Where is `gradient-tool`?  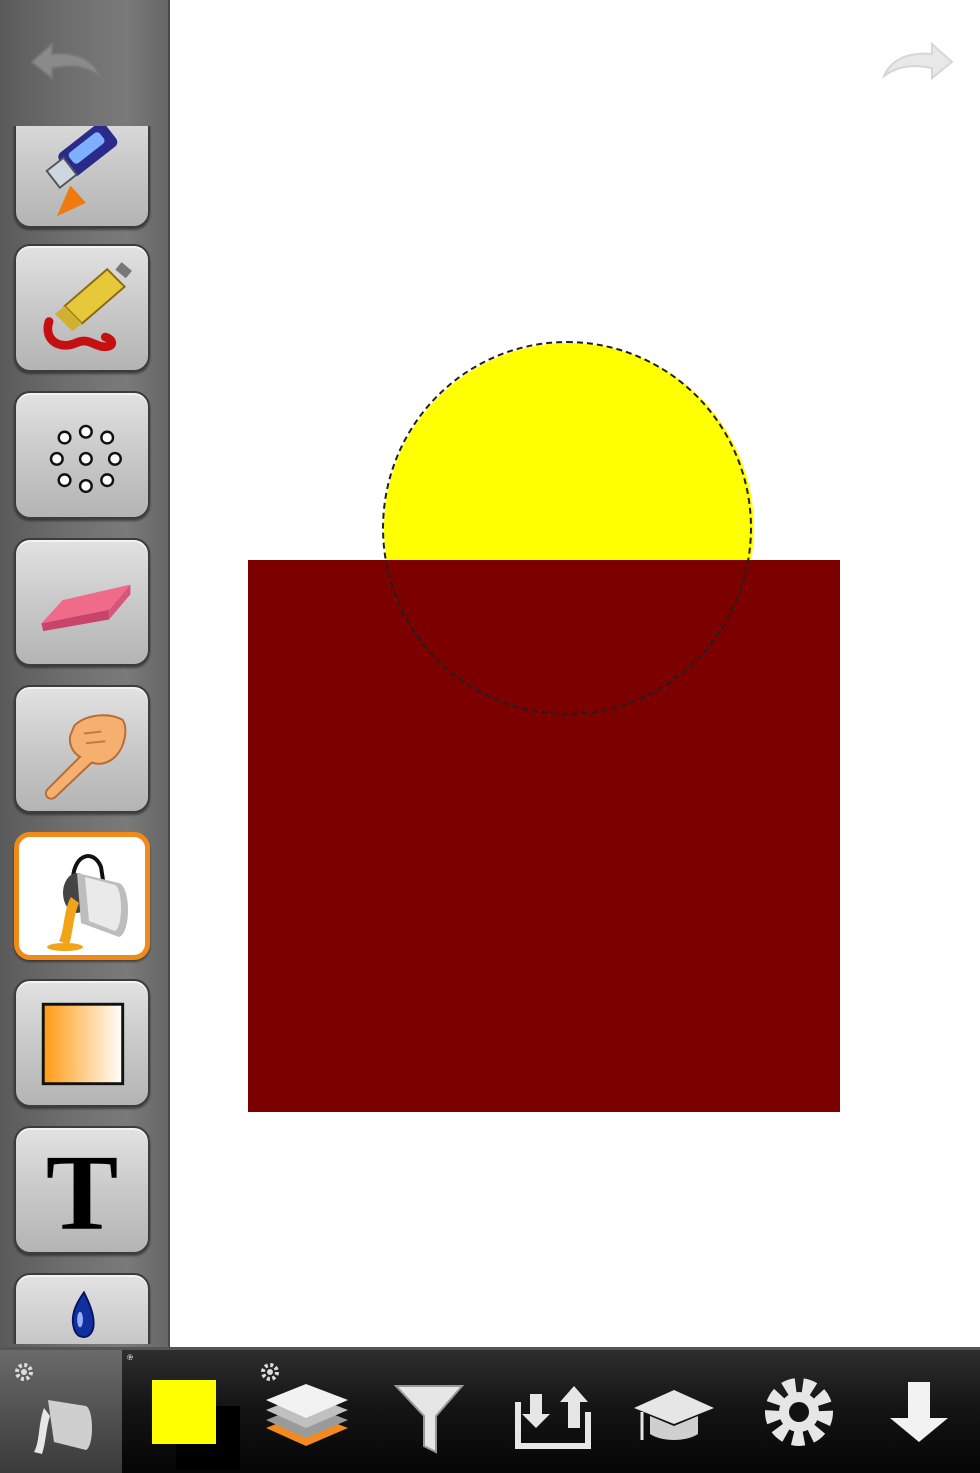 gradient-tool is located at coordinates (82, 1043).